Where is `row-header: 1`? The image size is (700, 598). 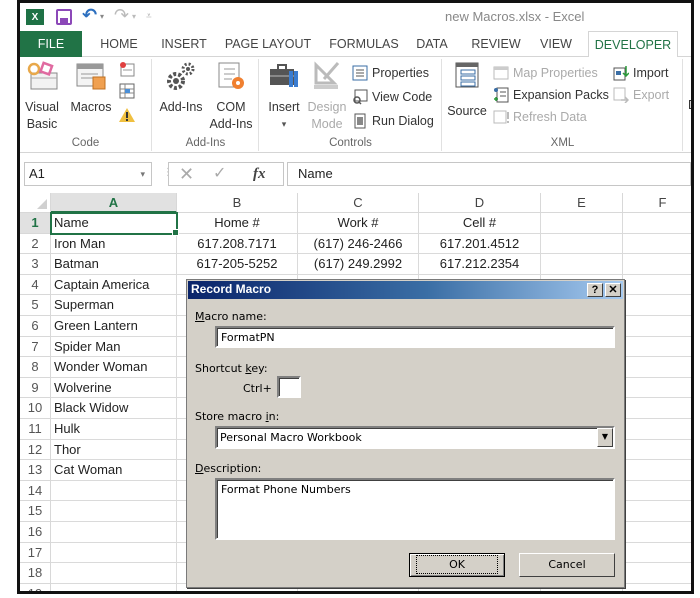
row-header: 1 is located at coordinates (35, 223).